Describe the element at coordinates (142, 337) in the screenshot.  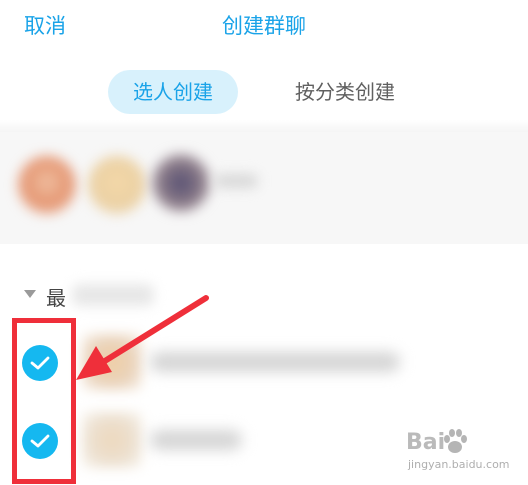
I see `annotation-arrow` at that location.